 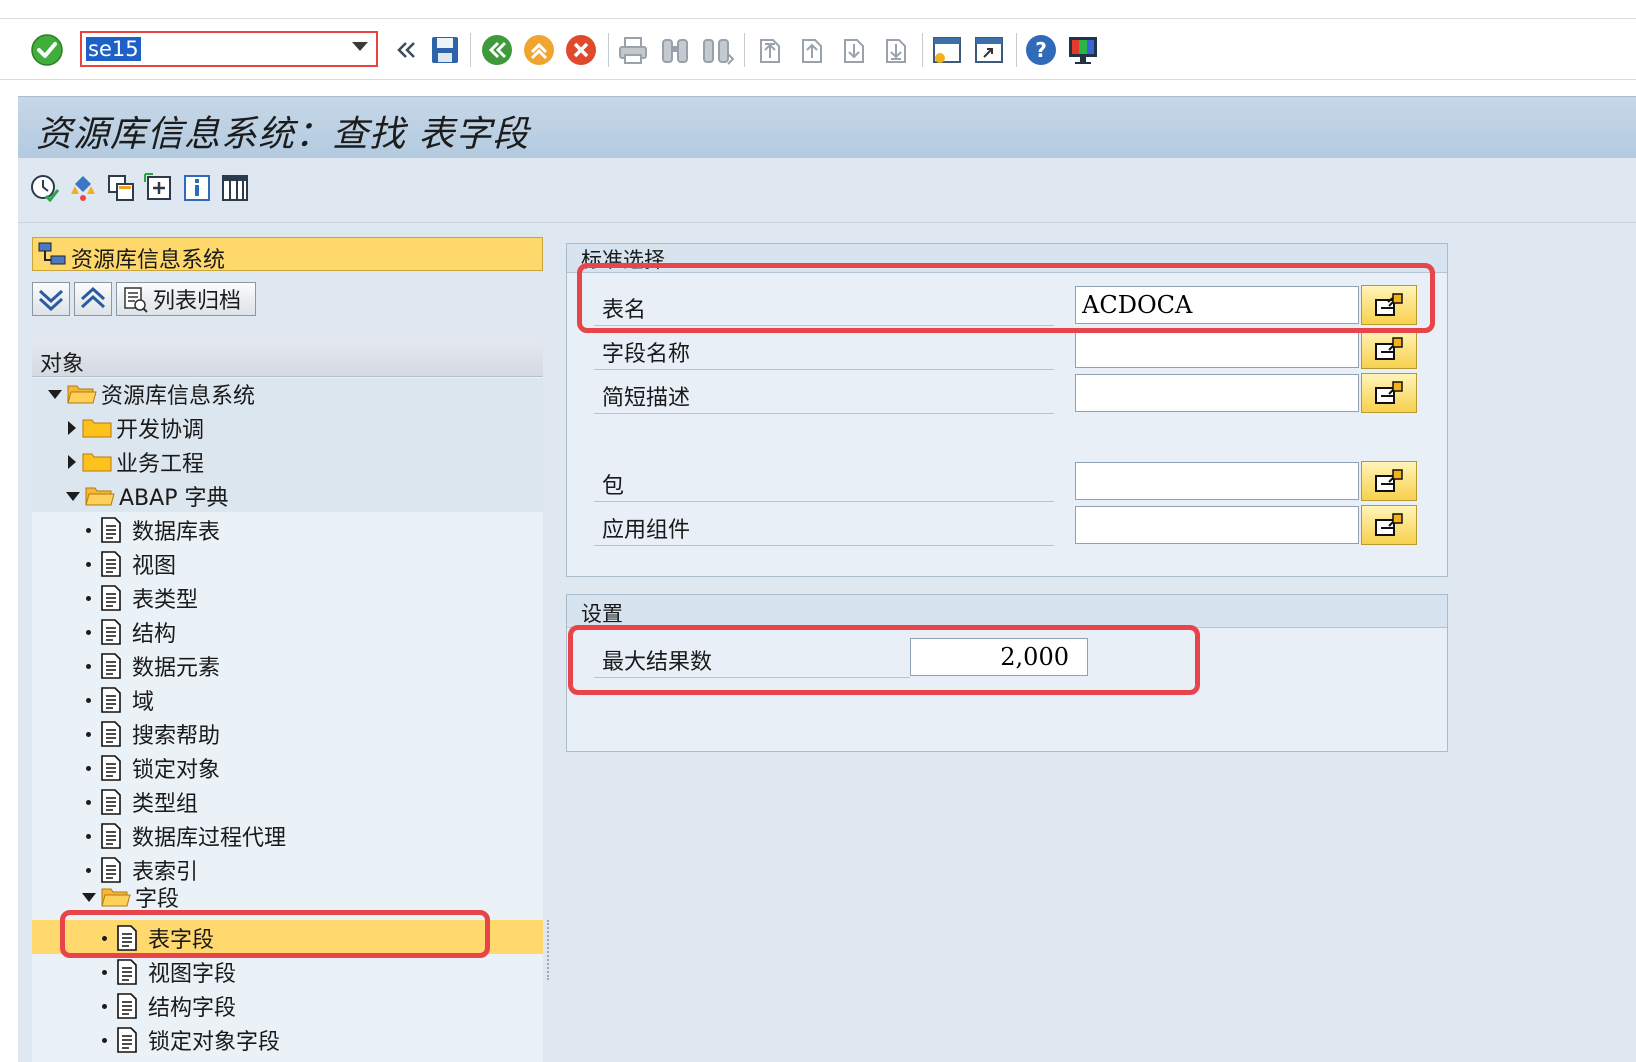 What do you see at coordinates (853, 50) in the screenshot?
I see `next-page-icon` at bounding box center [853, 50].